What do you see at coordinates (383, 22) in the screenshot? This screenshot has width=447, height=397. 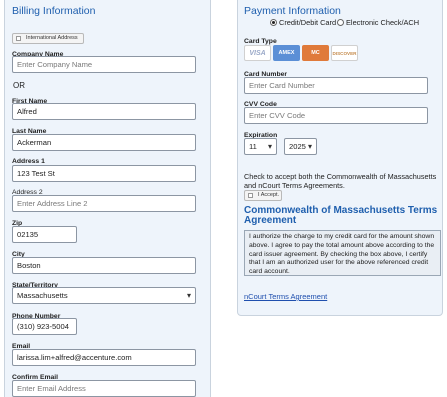 I see `ach-option-label: Electronic Check/ACH` at bounding box center [383, 22].